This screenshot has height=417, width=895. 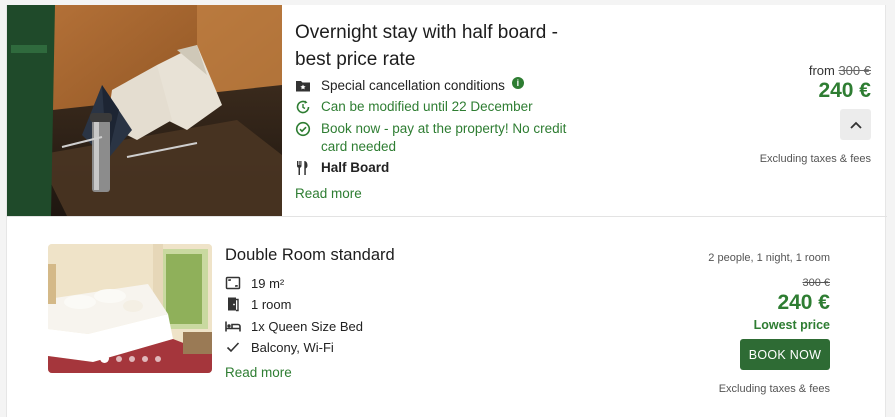 I want to click on room-price: 240 €, so click(x=803, y=302).